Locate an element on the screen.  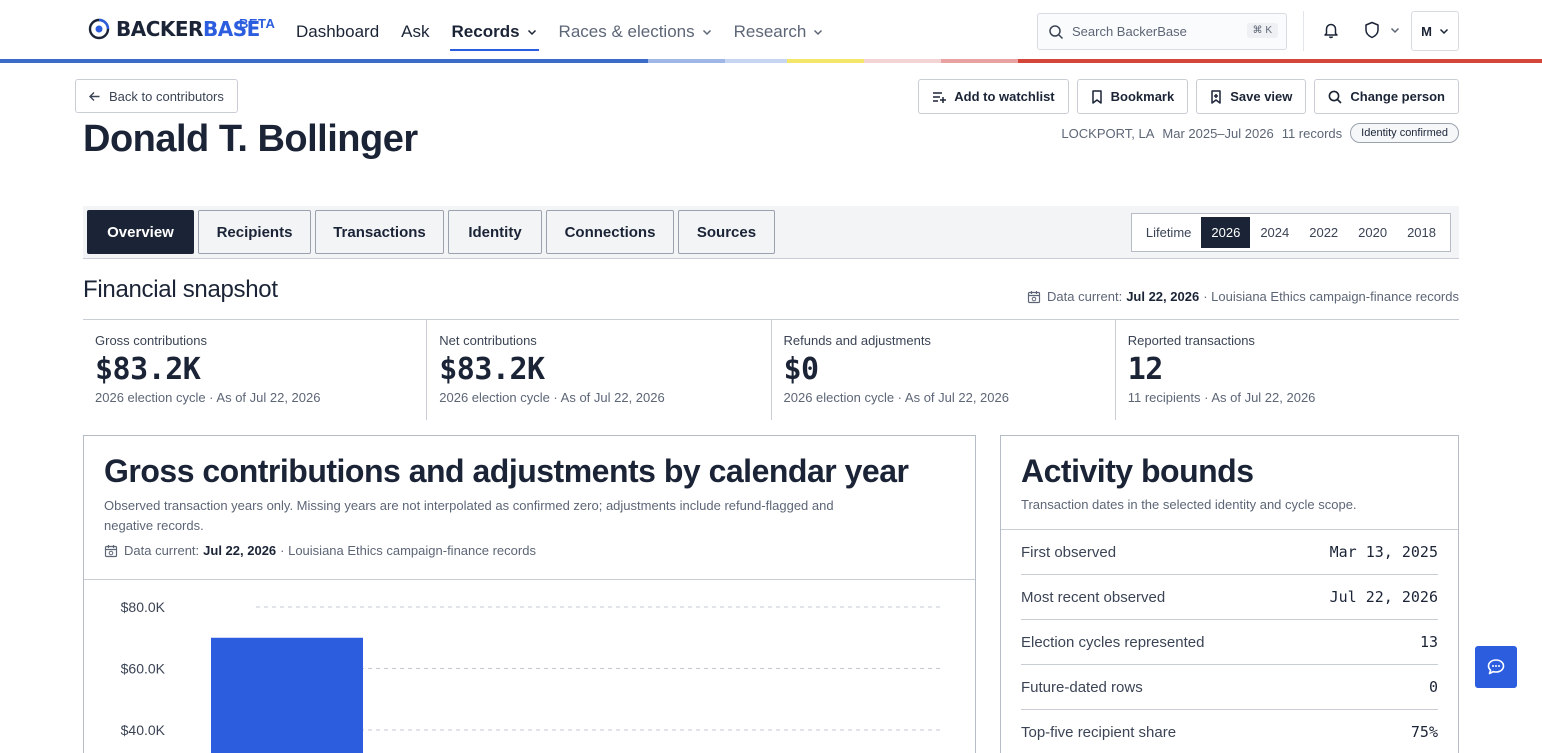
beta-label: BETA is located at coordinates (257, 23).